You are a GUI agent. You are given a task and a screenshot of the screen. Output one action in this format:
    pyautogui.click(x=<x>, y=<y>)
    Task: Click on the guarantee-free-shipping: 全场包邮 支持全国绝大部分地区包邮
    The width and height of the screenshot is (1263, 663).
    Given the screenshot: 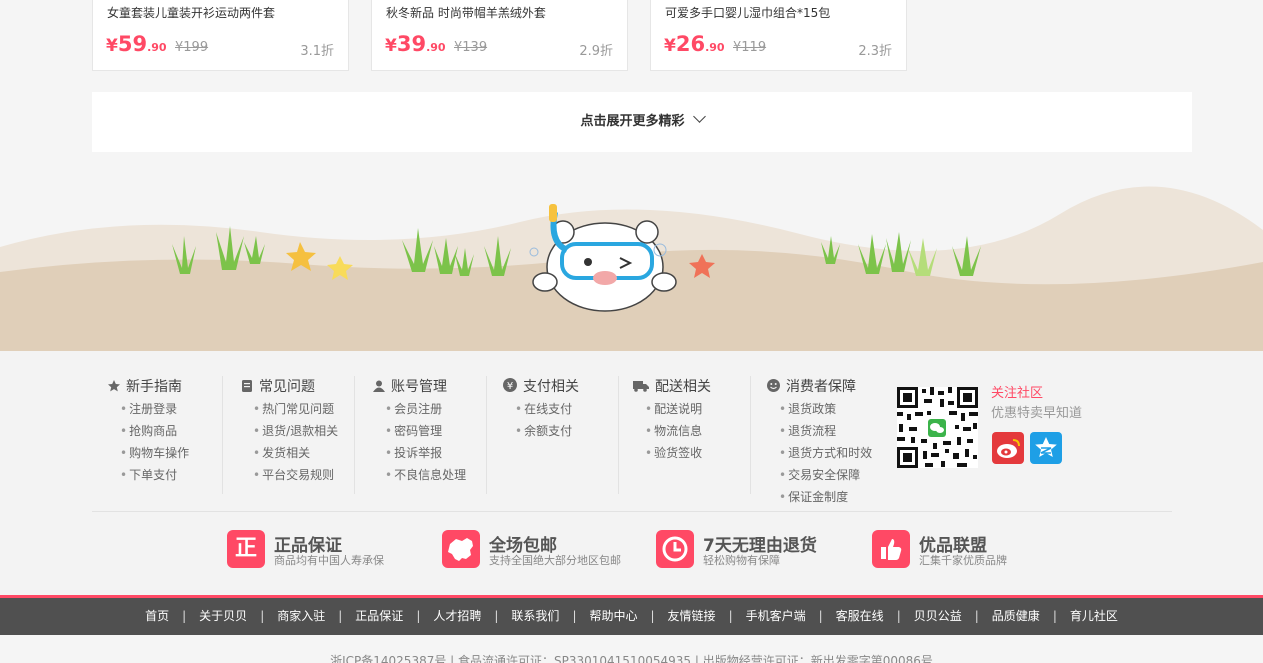 What is the action you would take?
    pyautogui.click(x=542, y=550)
    